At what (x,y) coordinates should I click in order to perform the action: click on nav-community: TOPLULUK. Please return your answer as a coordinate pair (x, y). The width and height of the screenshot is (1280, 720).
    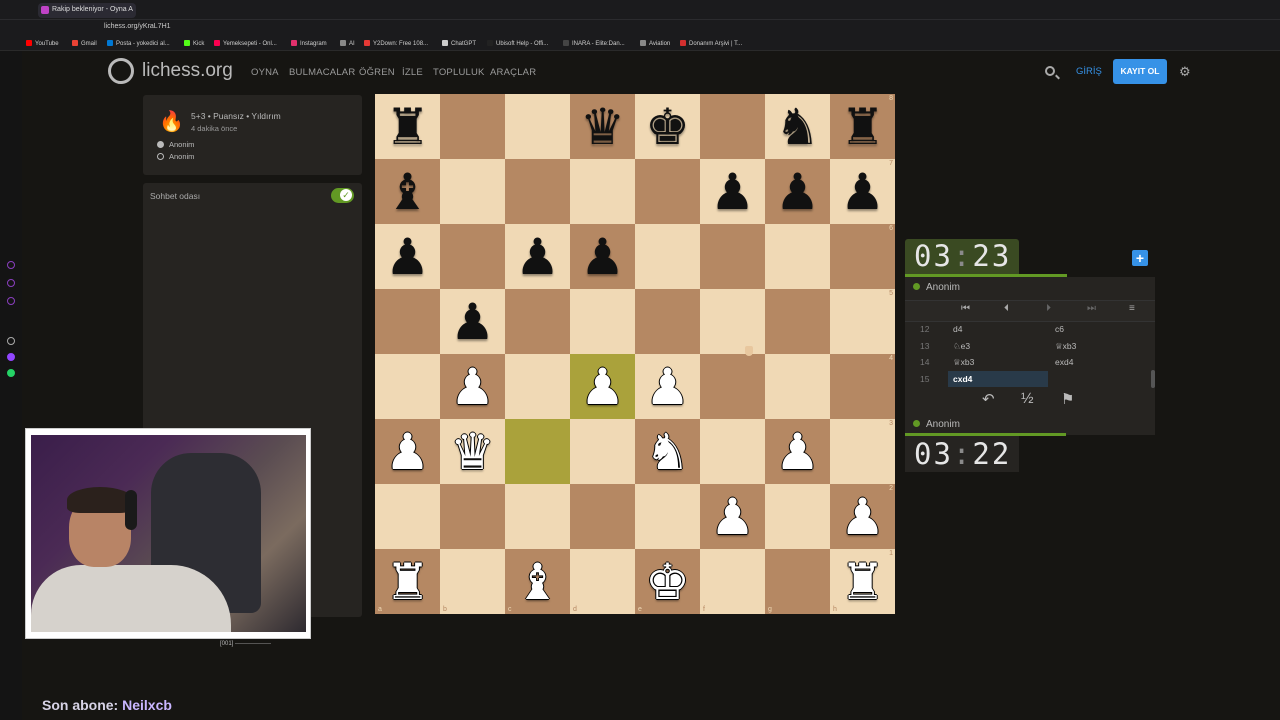
    Looking at the image, I should click on (459, 72).